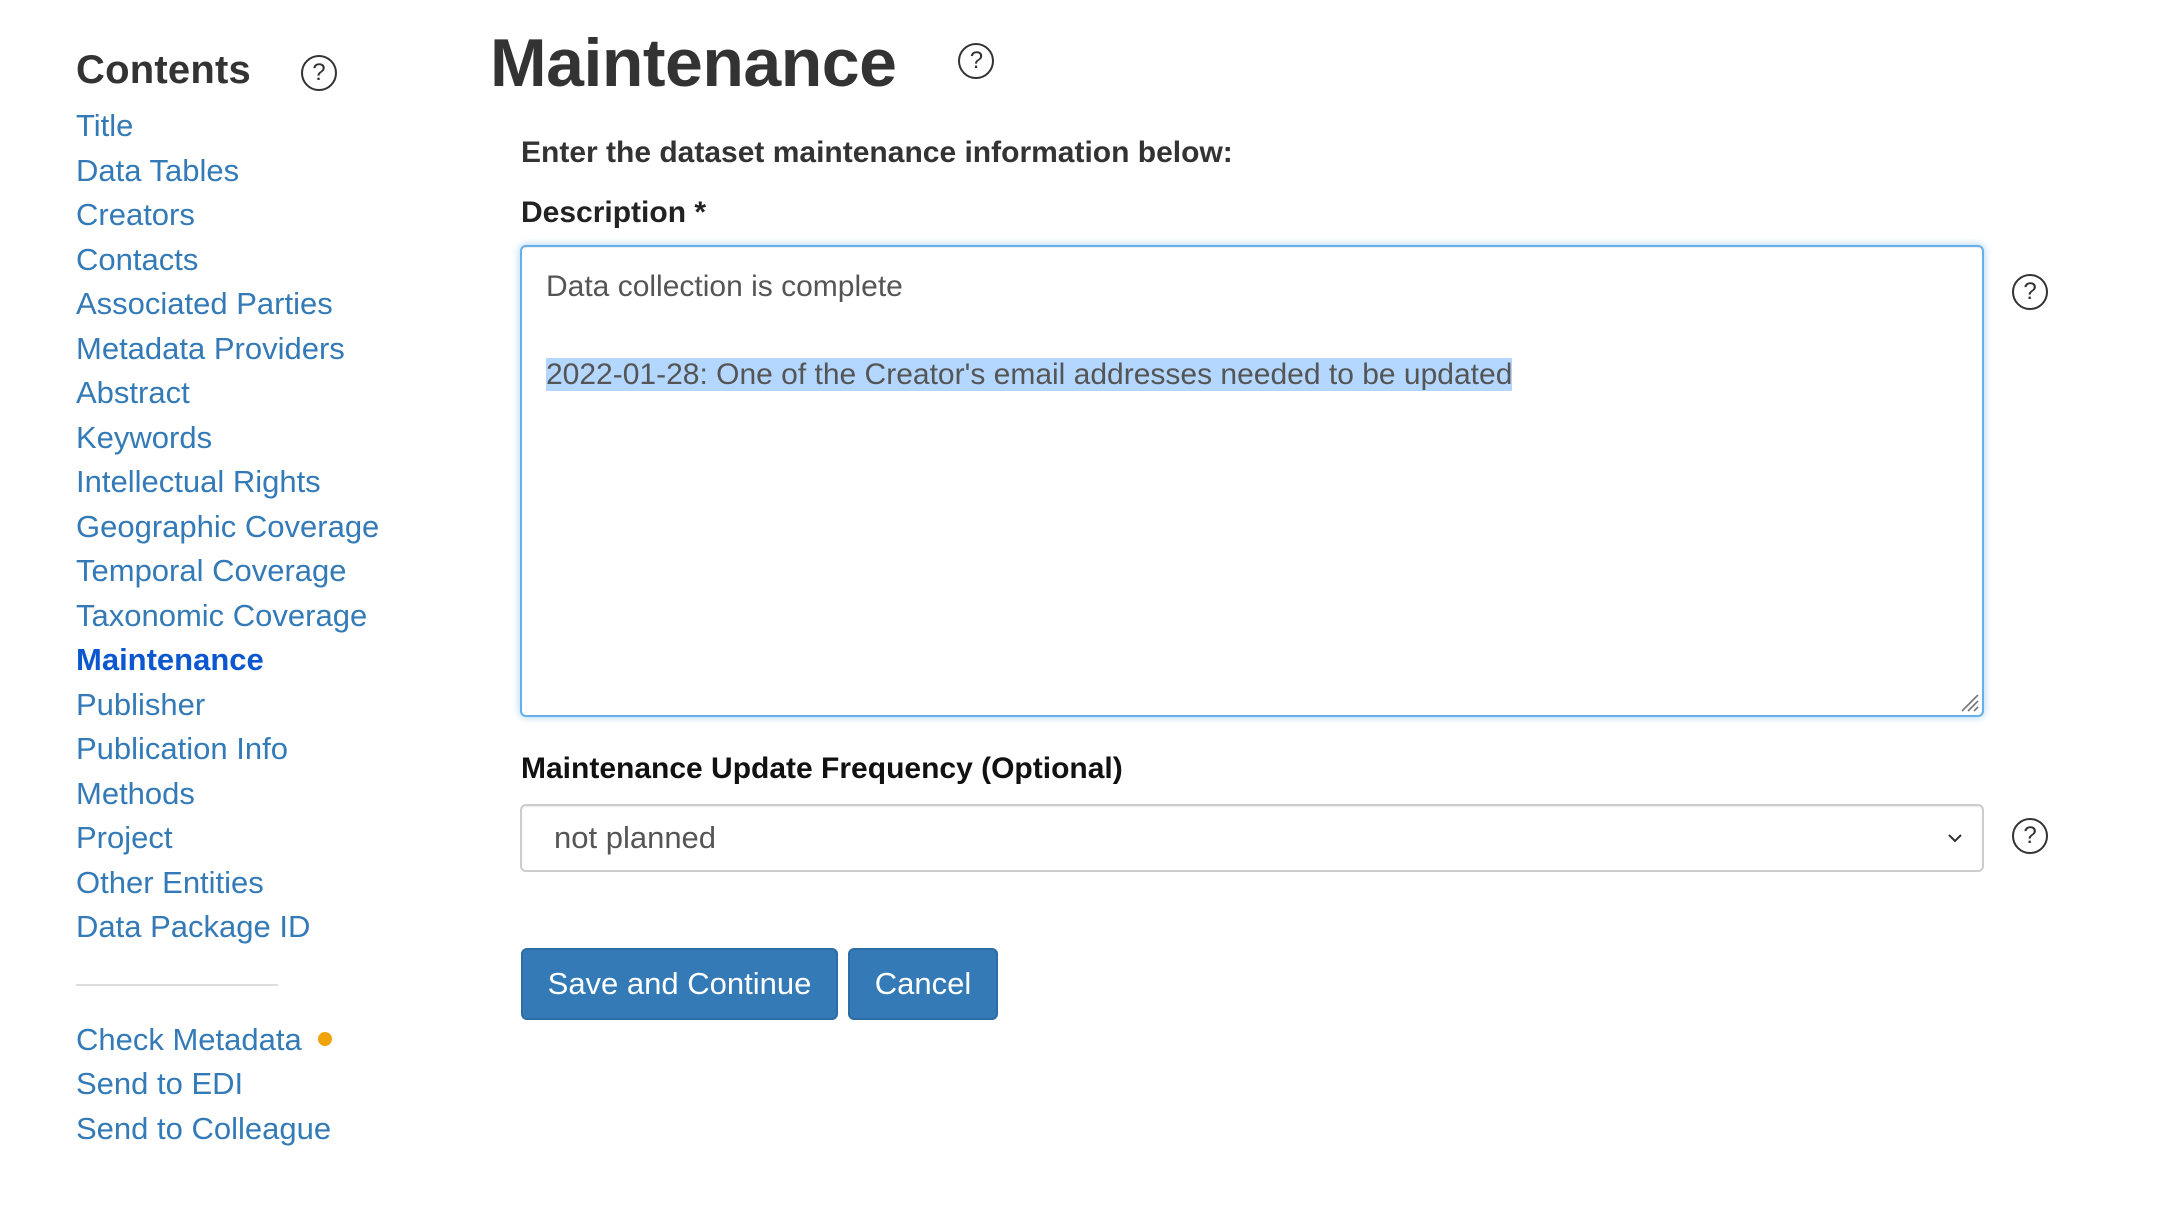  I want to click on description-help-icon: ?, so click(2030, 292).